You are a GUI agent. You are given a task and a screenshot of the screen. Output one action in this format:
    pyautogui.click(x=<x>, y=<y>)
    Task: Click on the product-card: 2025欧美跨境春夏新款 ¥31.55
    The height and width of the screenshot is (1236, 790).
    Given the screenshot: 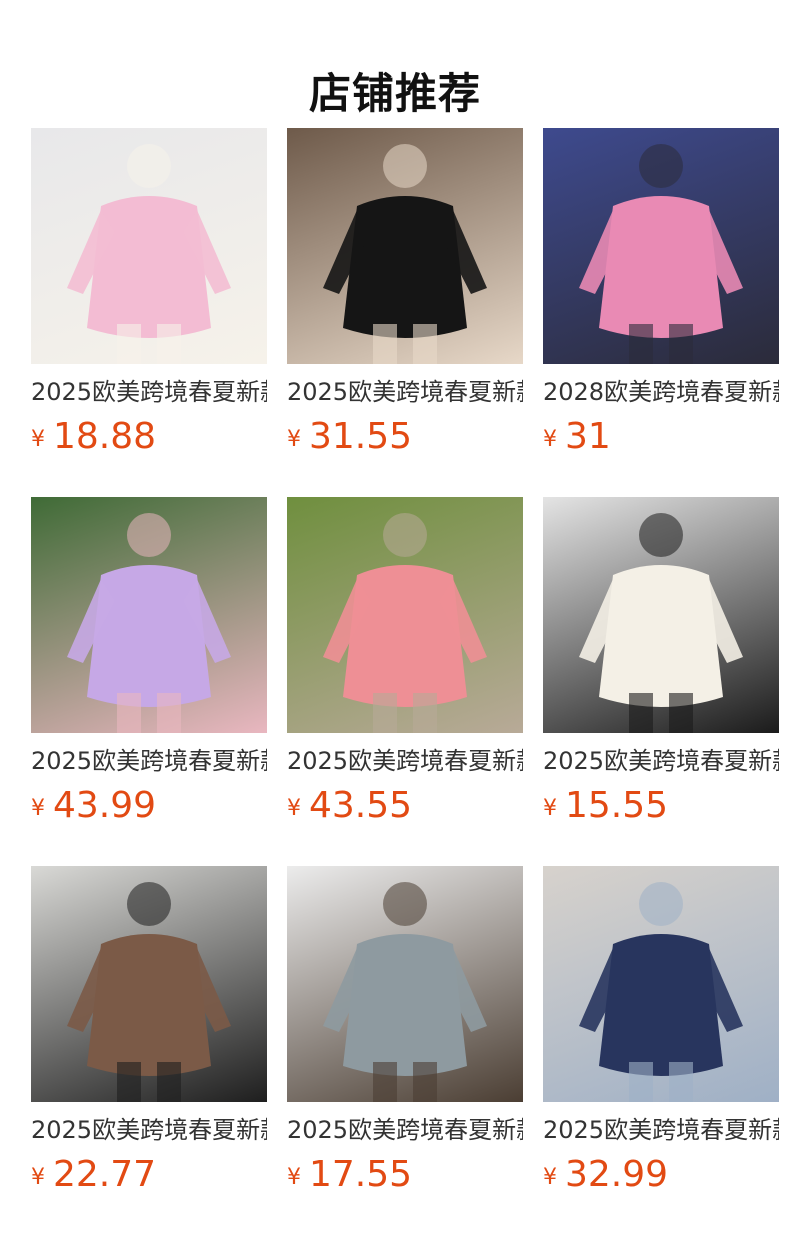 What is the action you would take?
    pyautogui.click(x=405, y=304)
    